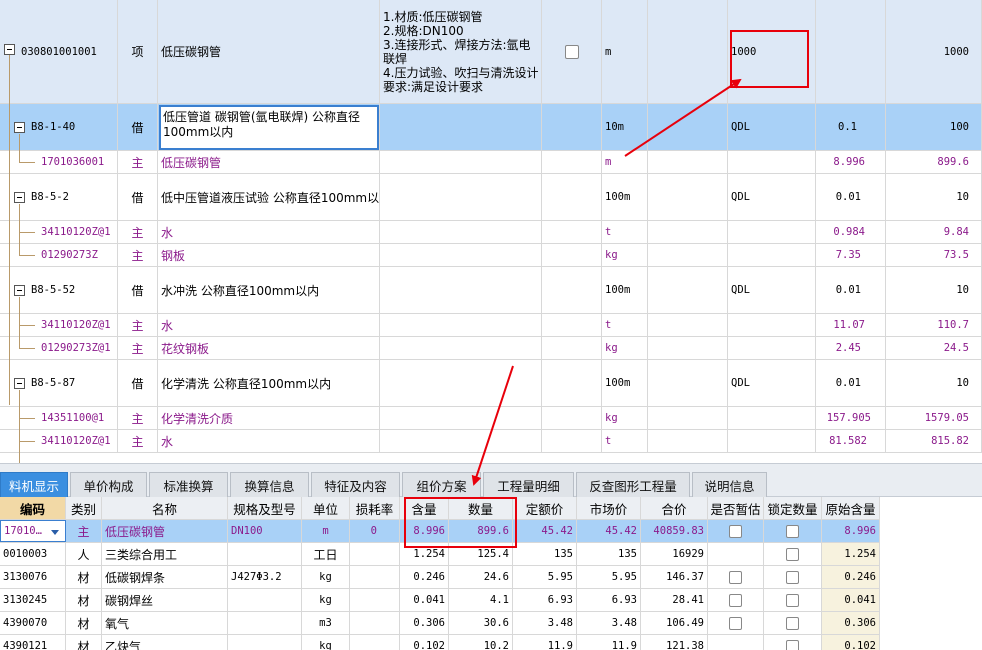  Describe the element at coordinates (625, 127) in the screenshot. I see `quota-unit: 10m` at that location.